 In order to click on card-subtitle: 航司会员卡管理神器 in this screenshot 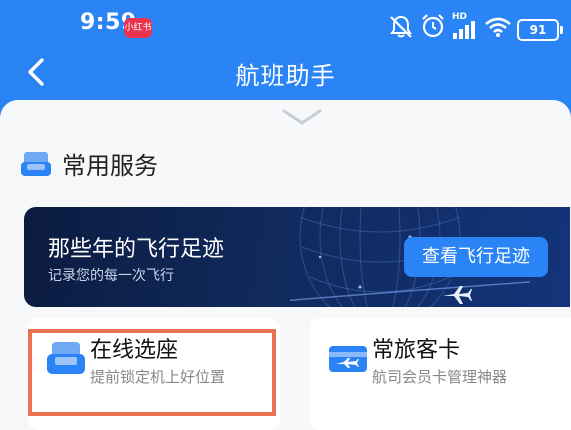, I will do `click(440, 377)`.